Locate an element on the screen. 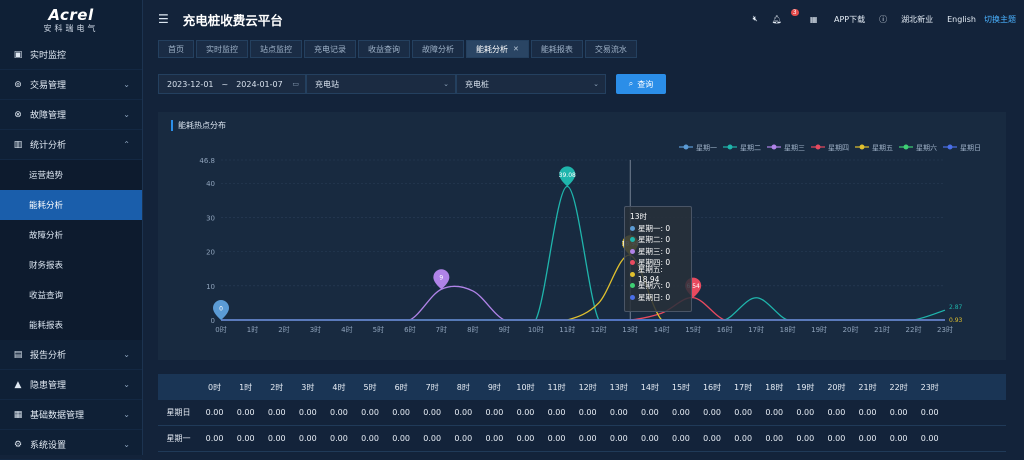  station-select: 充电站 ⌄ is located at coordinates (381, 84).